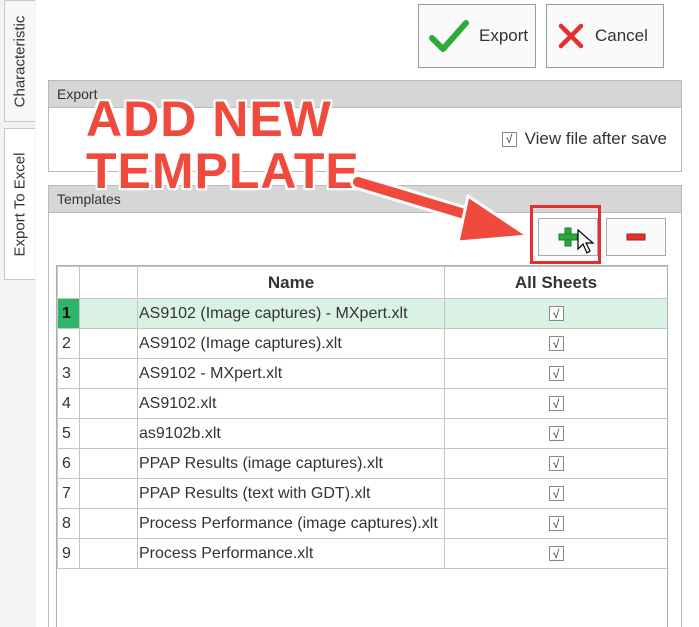  I want to click on table-row: 3 AS9102 - MXpert.xlt √, so click(362, 373).